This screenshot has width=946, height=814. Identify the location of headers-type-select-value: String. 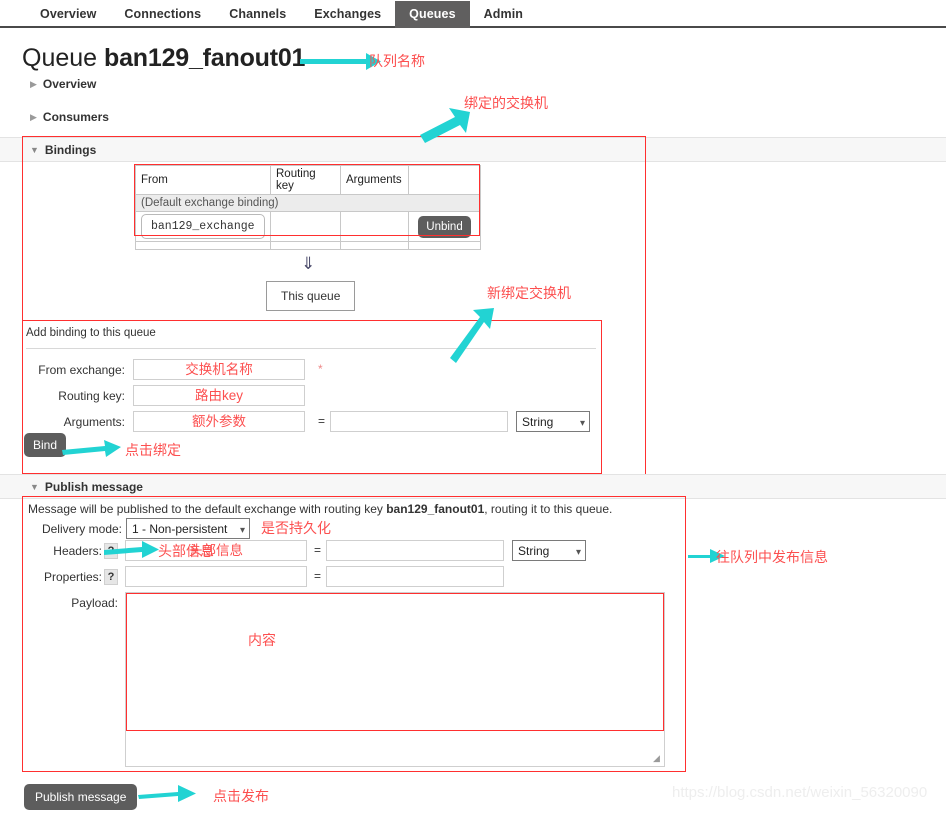
(534, 551).